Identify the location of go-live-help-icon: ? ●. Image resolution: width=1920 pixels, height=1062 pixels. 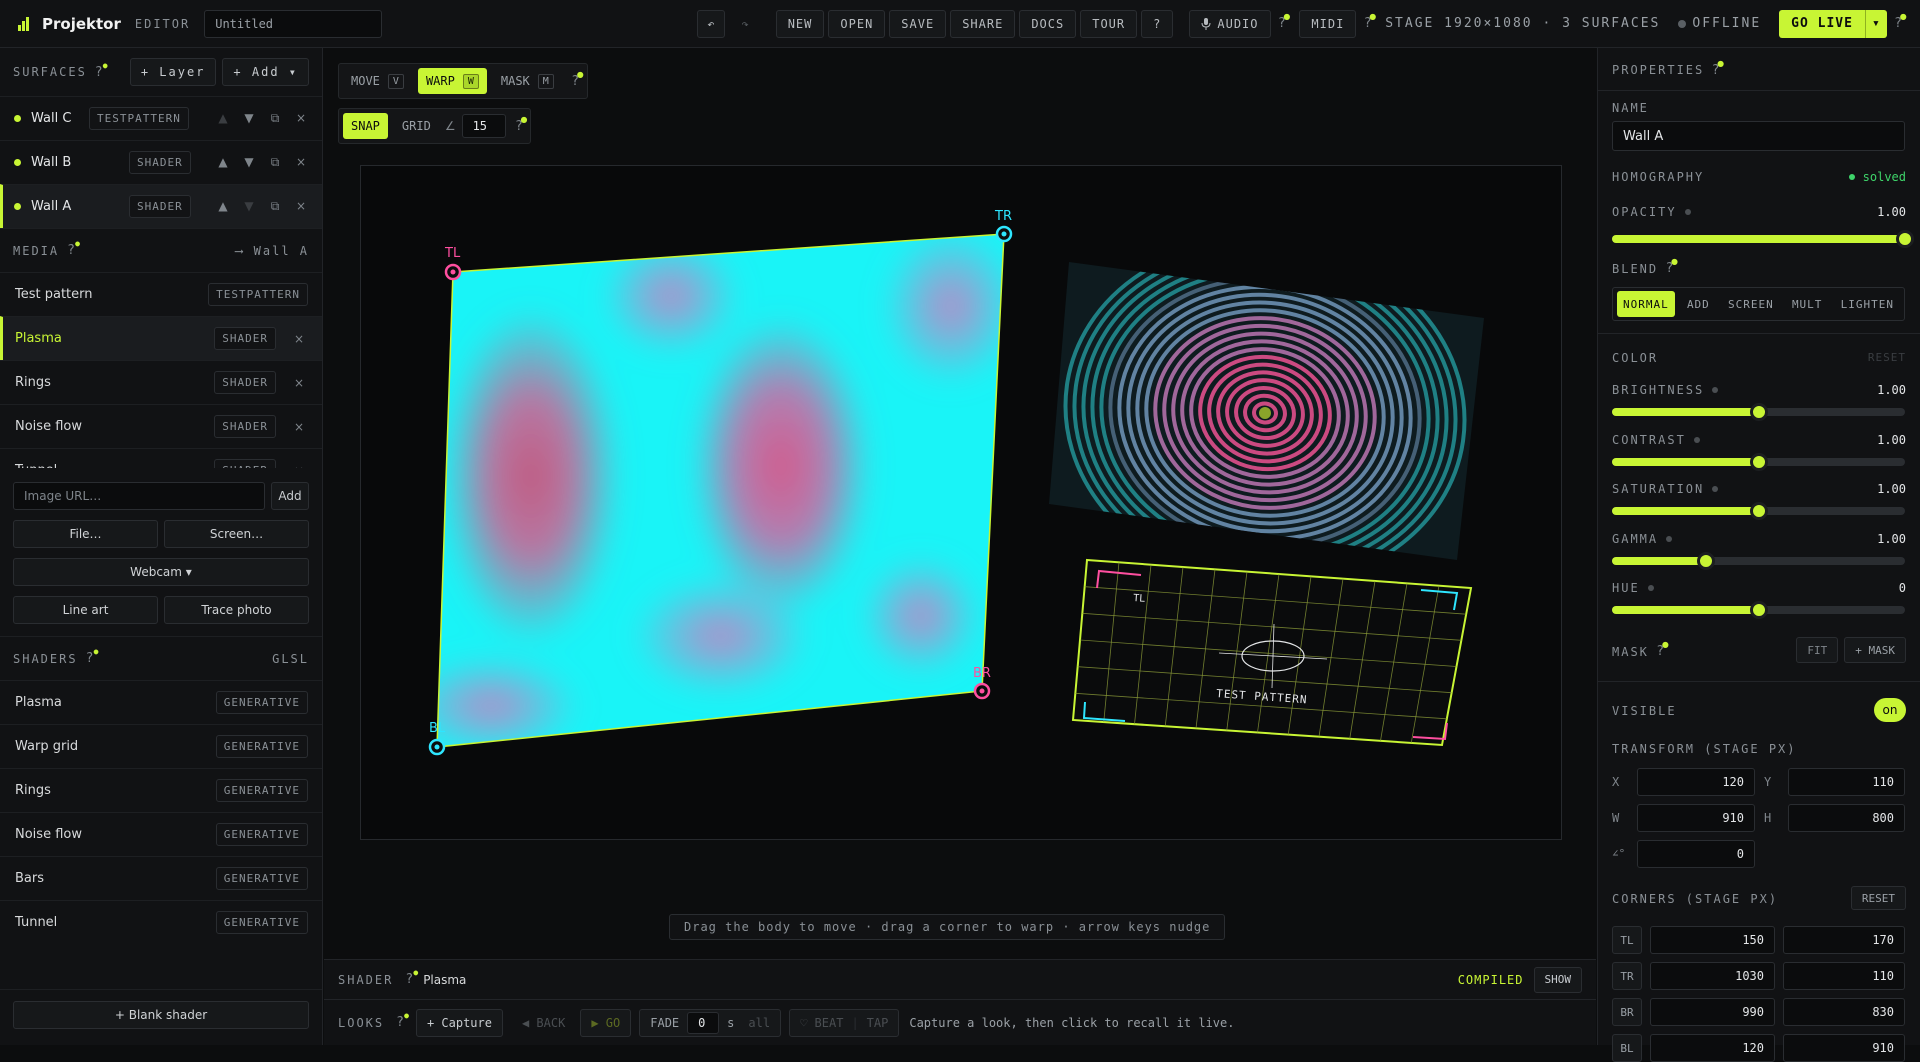
(1901, 21).